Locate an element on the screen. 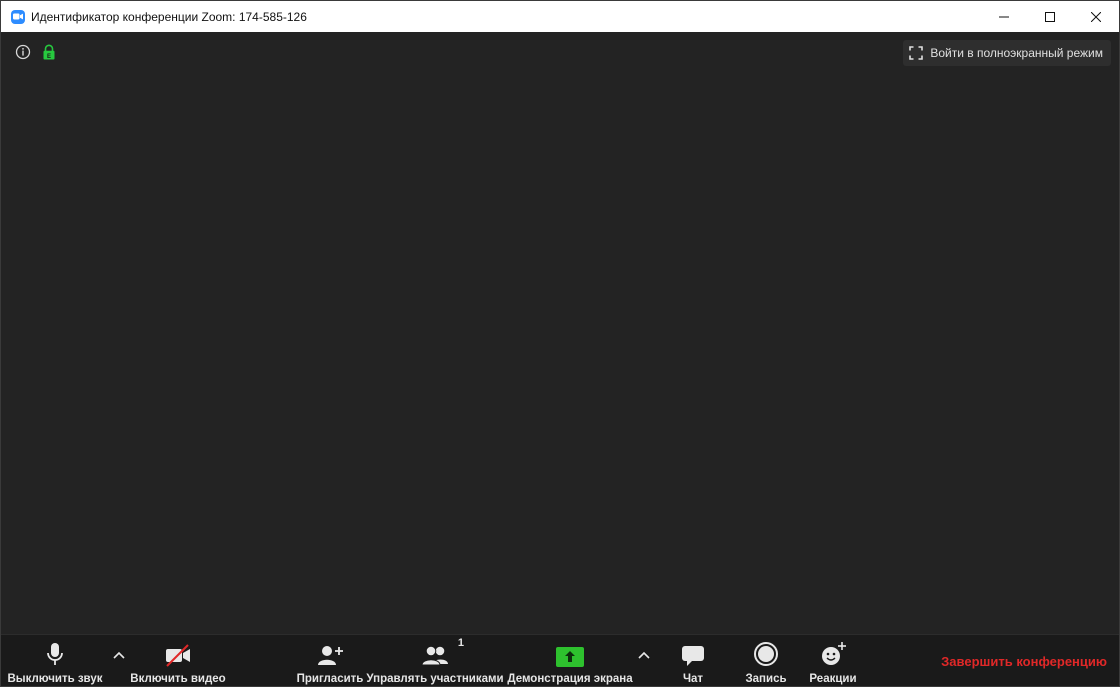 The width and height of the screenshot is (1120, 687). add-participant-icon is located at coordinates (330, 653).